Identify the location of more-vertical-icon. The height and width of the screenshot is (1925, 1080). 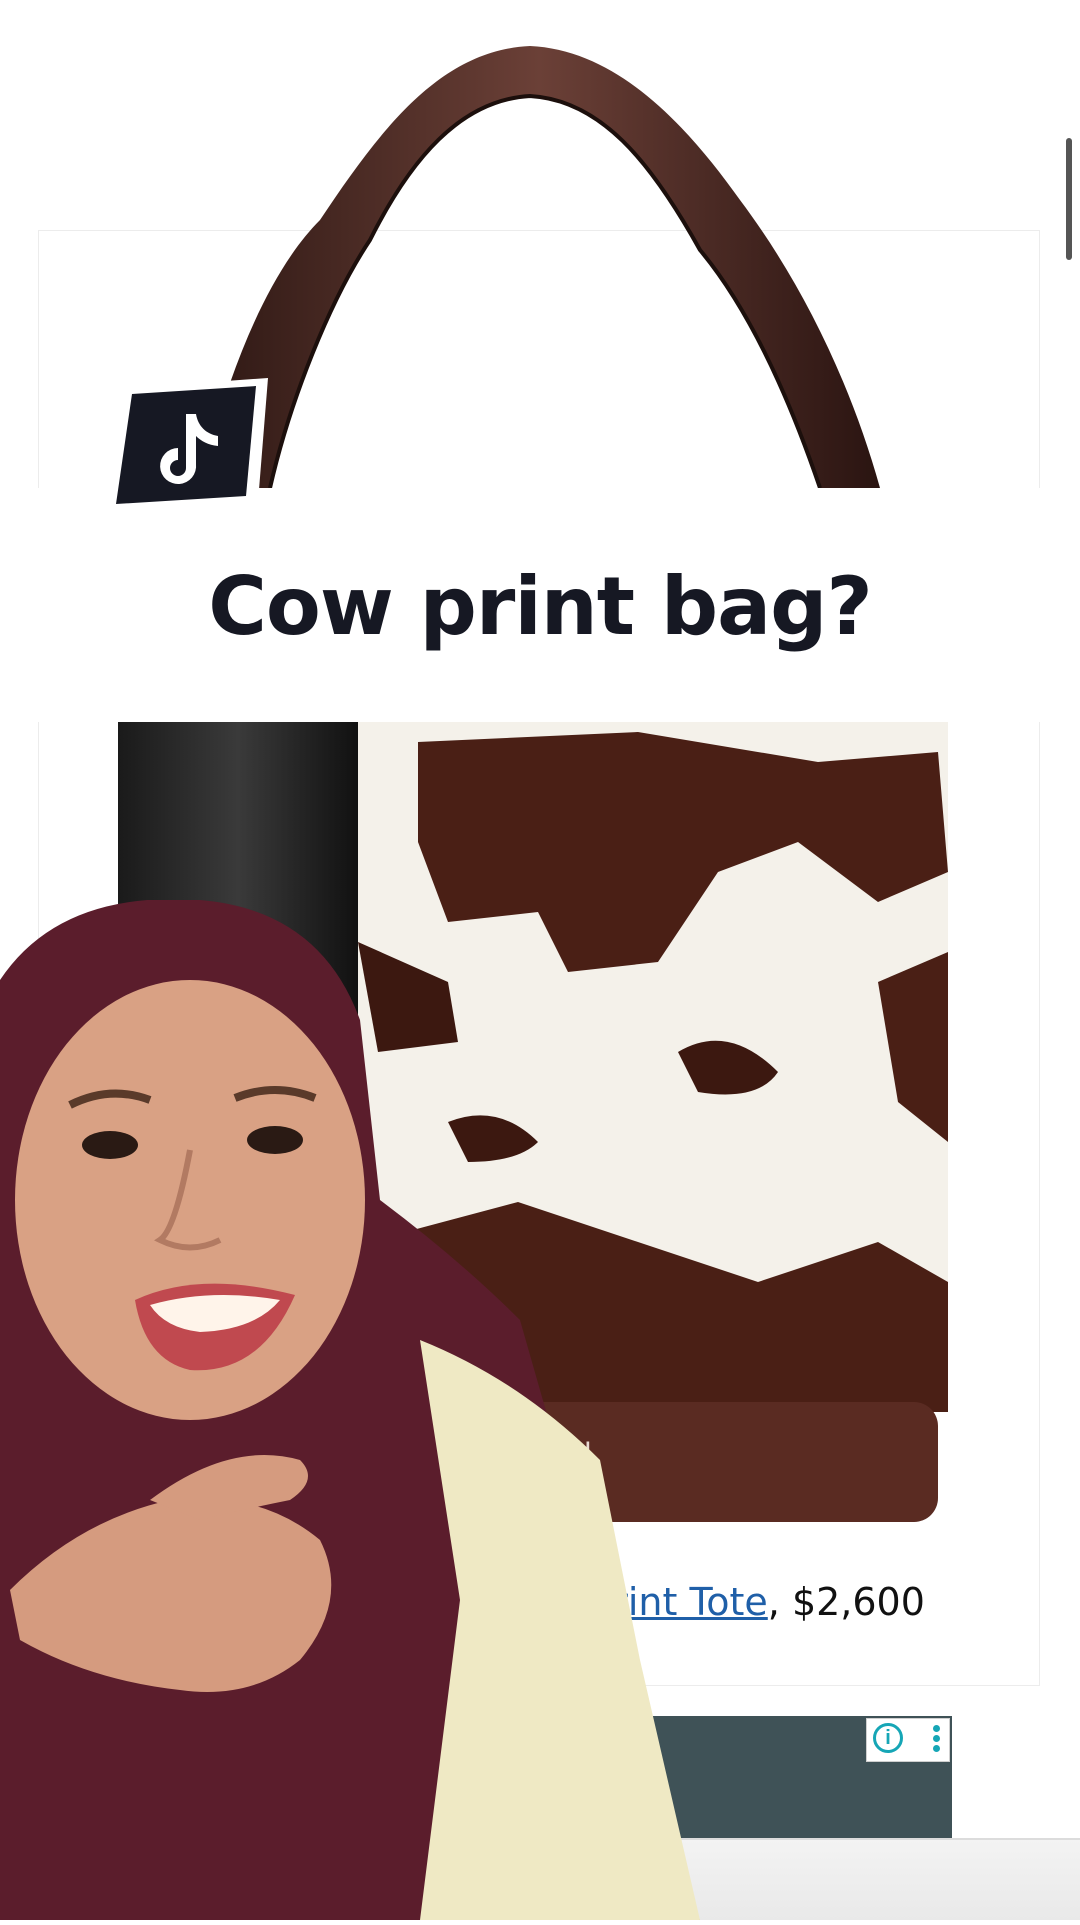
(936, 1739).